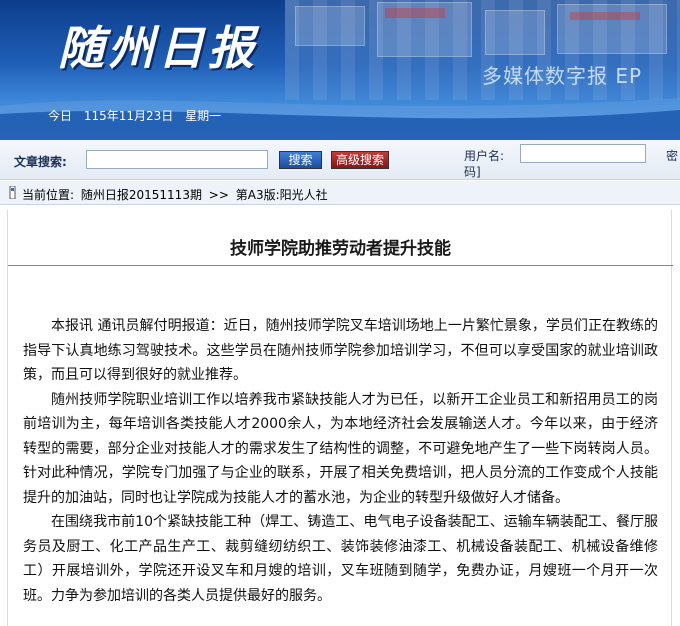 This screenshot has width=680, height=626. I want to click on breadcrumb-issue-link: 随州日报20151113期, so click(141, 195).